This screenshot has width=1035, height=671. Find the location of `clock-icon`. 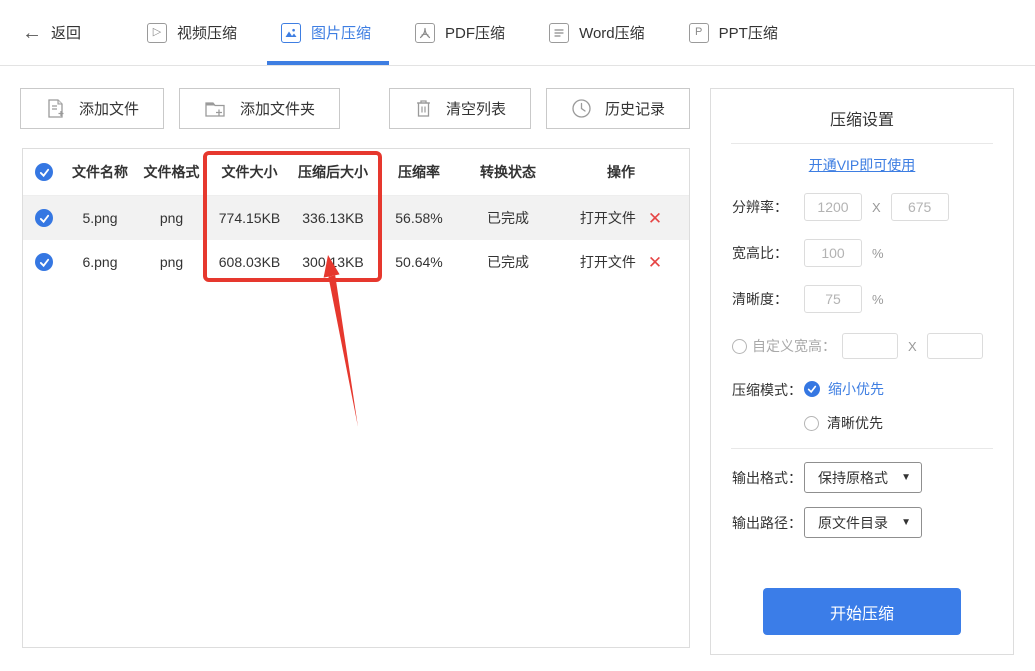

clock-icon is located at coordinates (581, 108).